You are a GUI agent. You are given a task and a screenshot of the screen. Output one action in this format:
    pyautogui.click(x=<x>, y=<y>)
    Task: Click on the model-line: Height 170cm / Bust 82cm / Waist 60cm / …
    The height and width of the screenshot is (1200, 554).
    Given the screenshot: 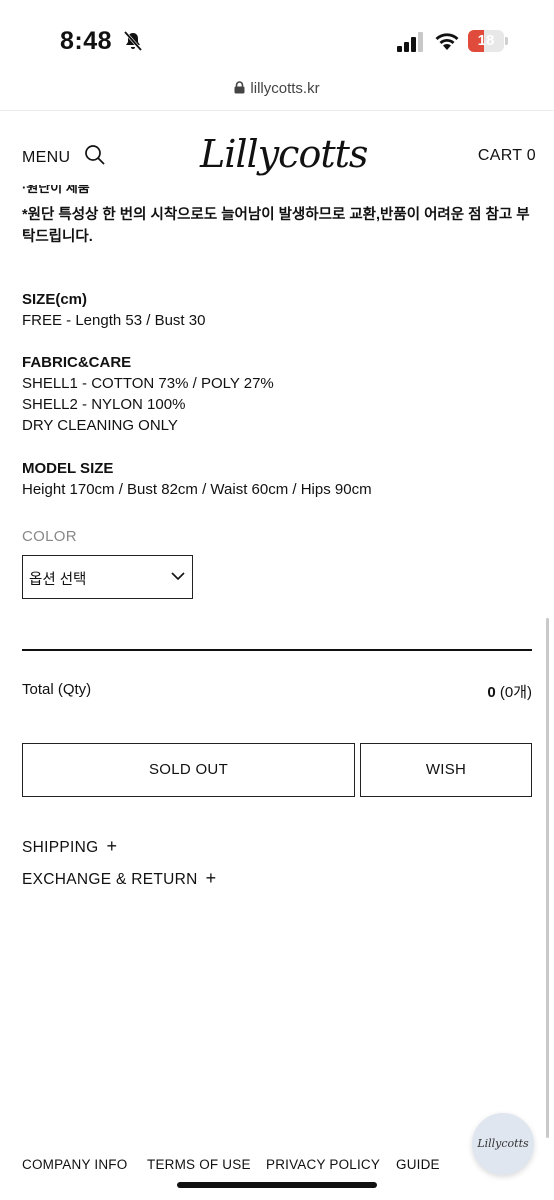 What is the action you would take?
    pyautogui.click(x=197, y=489)
    